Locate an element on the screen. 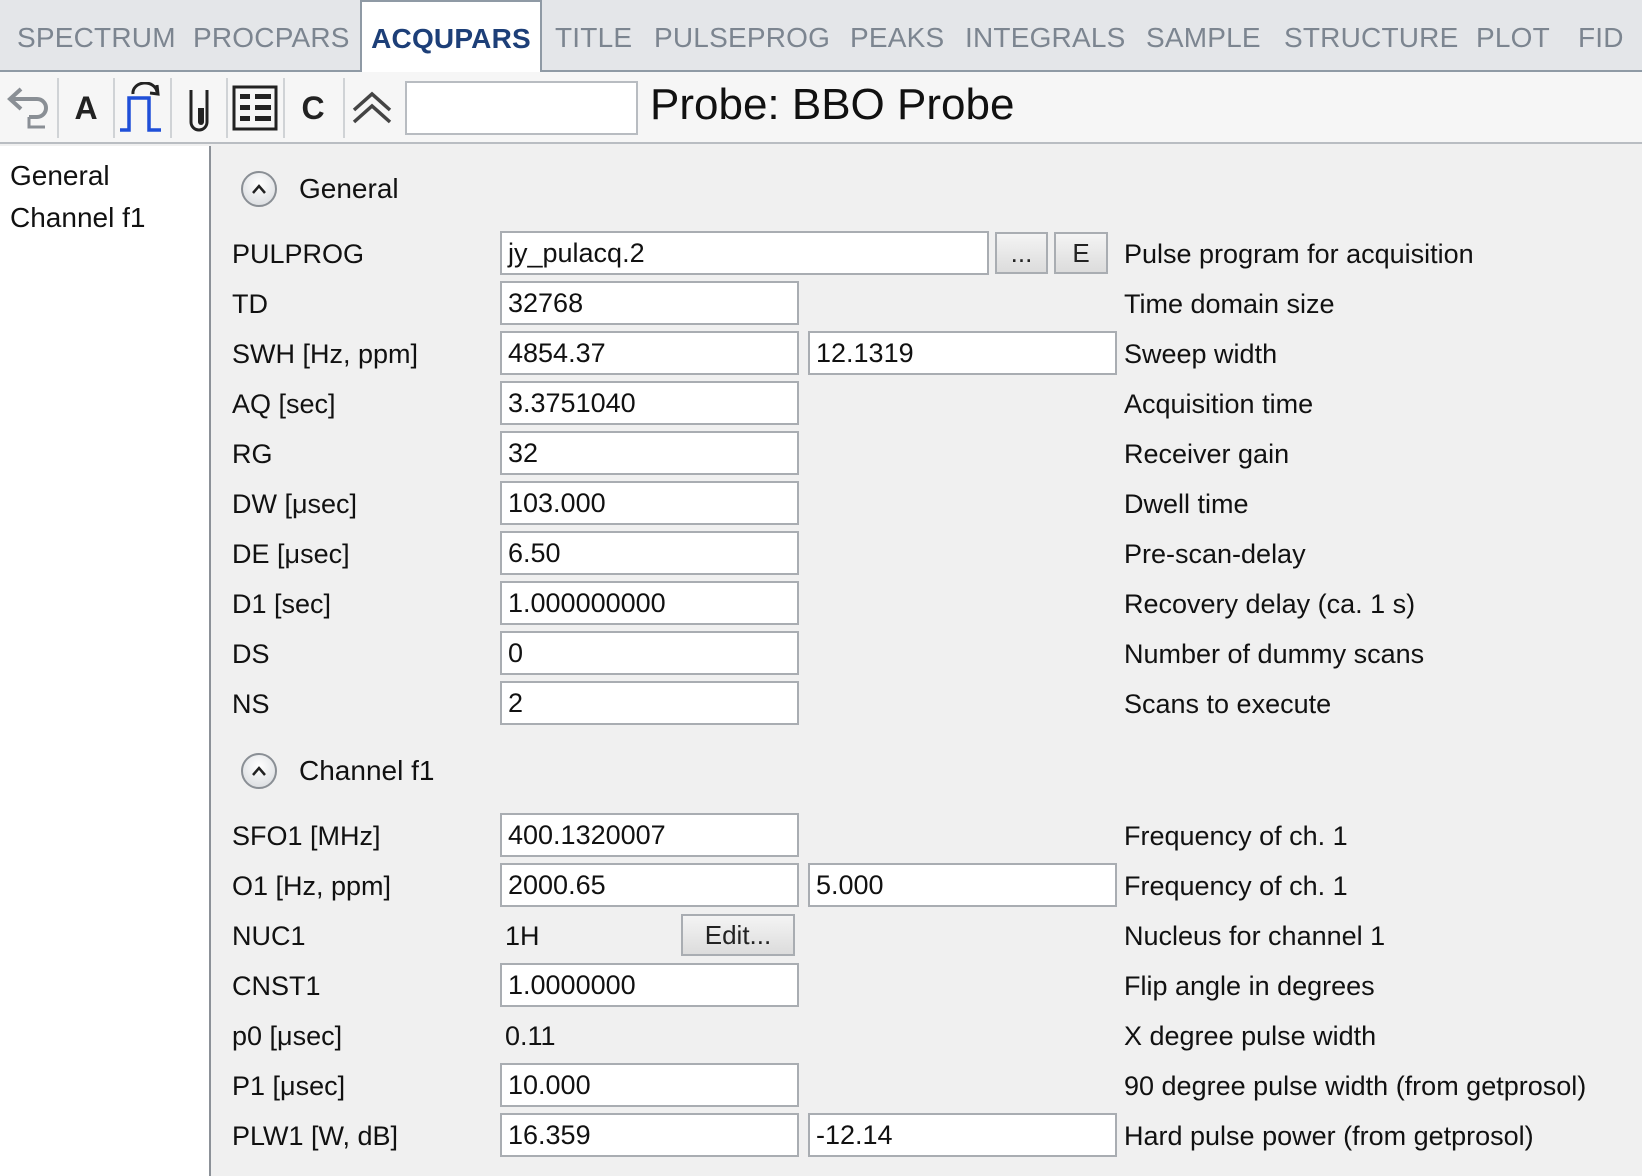 This screenshot has width=1642, height=1176. de-label: DE [μsec] is located at coordinates (291, 554).